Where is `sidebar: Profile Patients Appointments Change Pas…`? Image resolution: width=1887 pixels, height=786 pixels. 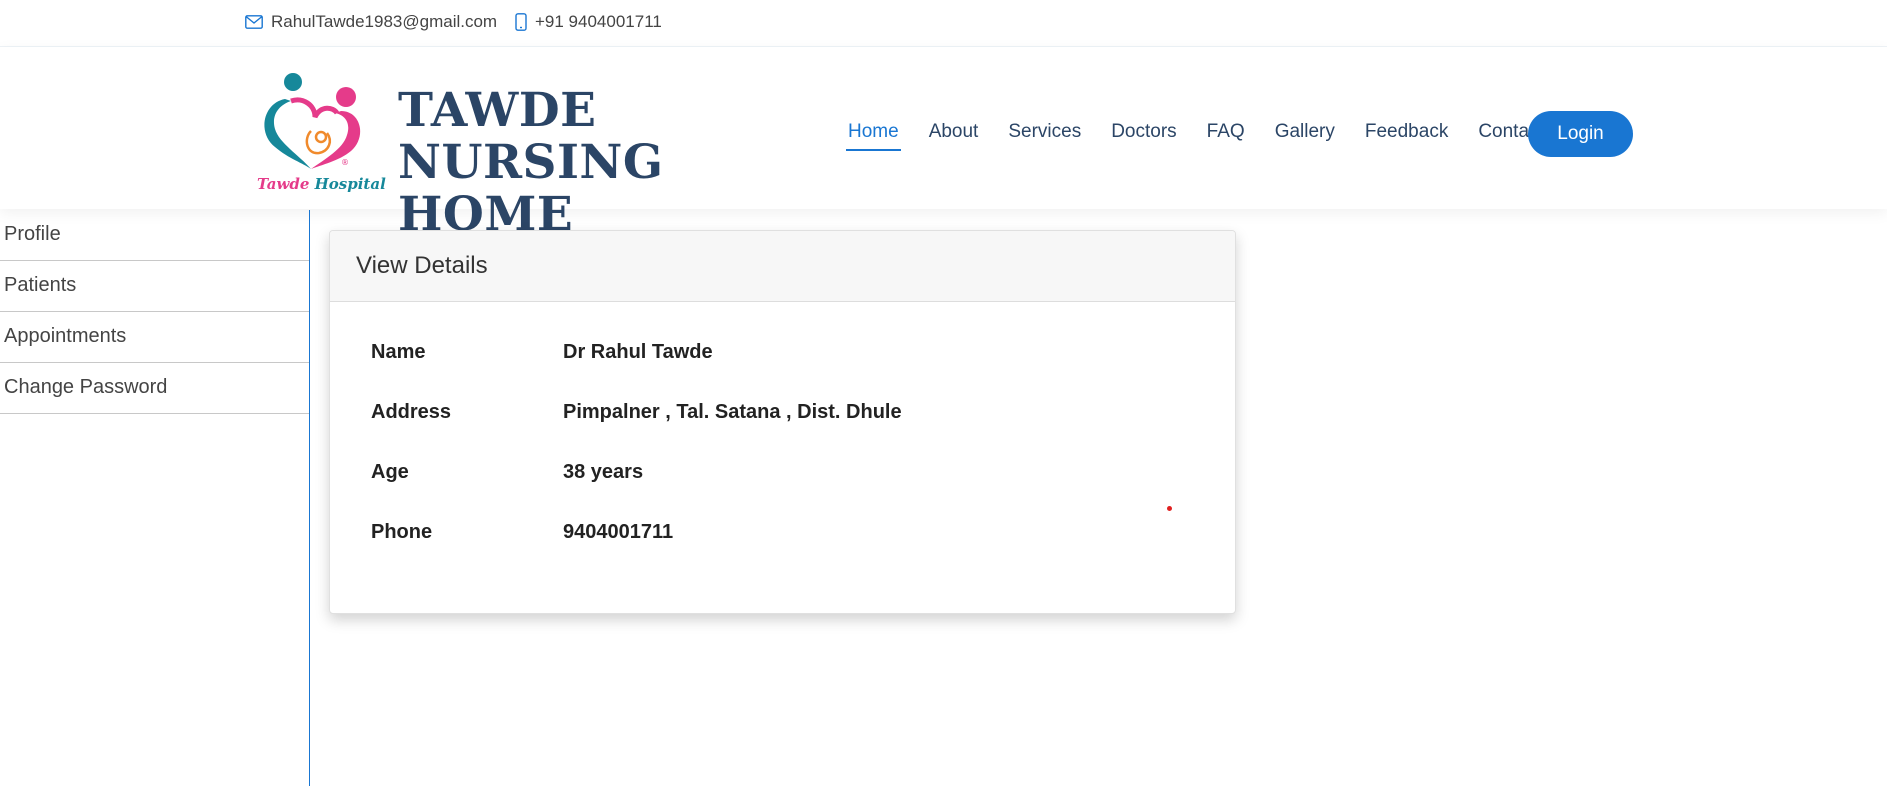 sidebar: Profile Patients Appointments Change Pas… is located at coordinates (155, 498).